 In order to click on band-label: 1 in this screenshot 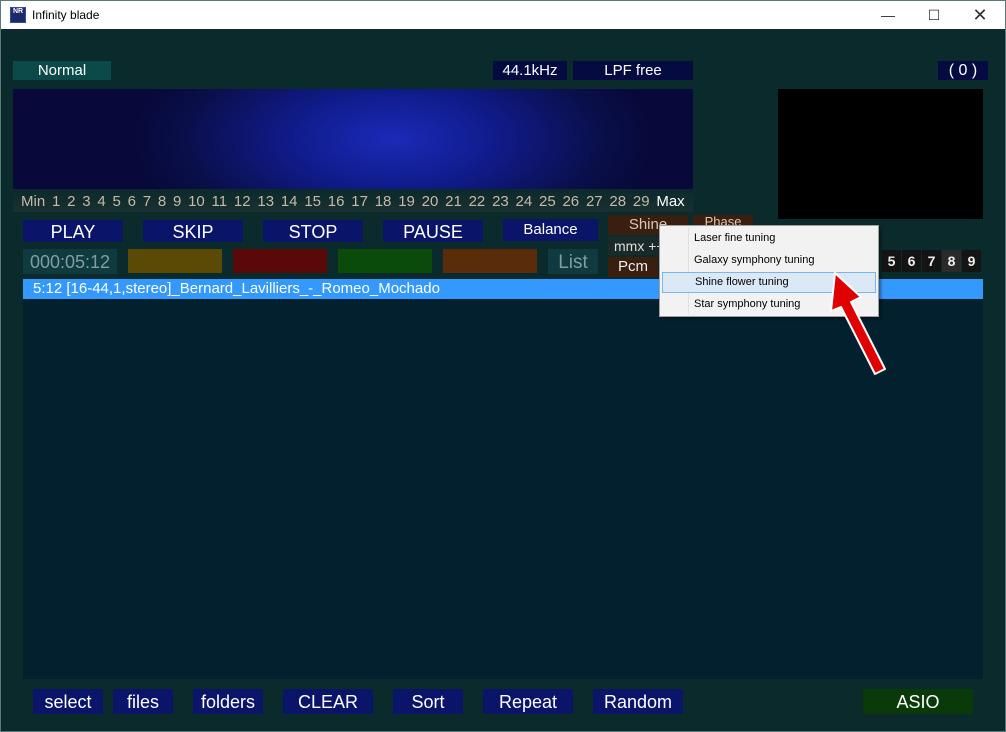, I will do `click(56, 201)`.